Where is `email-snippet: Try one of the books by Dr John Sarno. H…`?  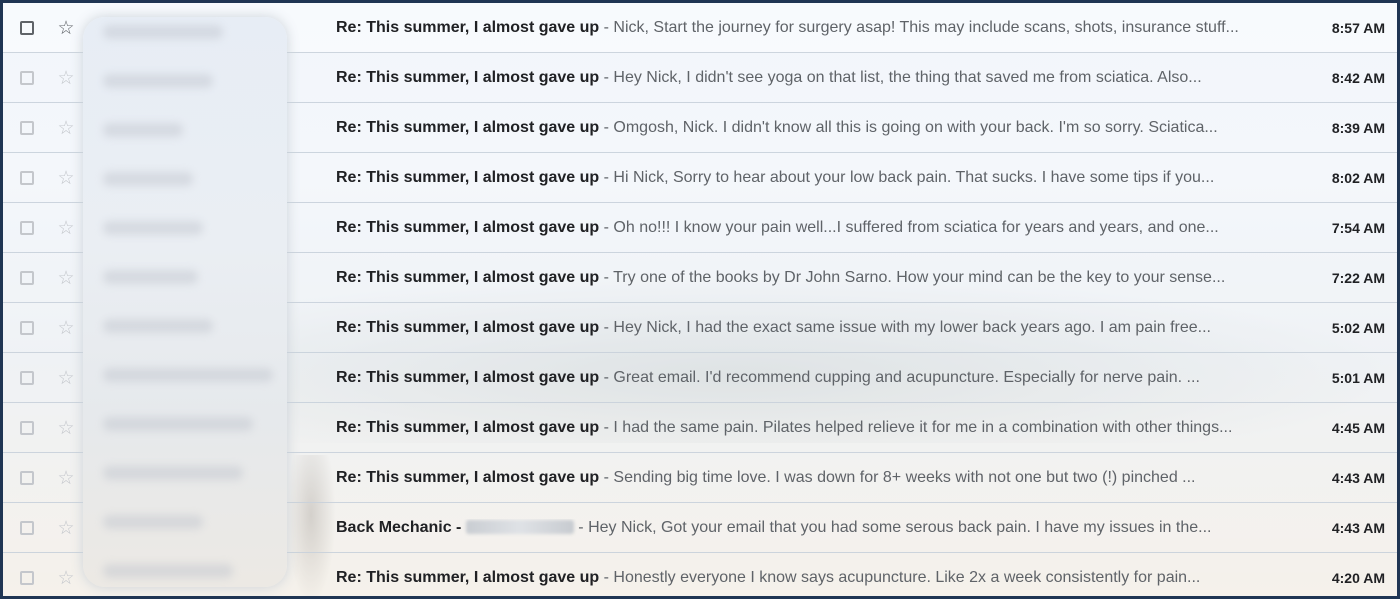 email-snippet: Try one of the books by Dr John Sarno. H… is located at coordinates (919, 277).